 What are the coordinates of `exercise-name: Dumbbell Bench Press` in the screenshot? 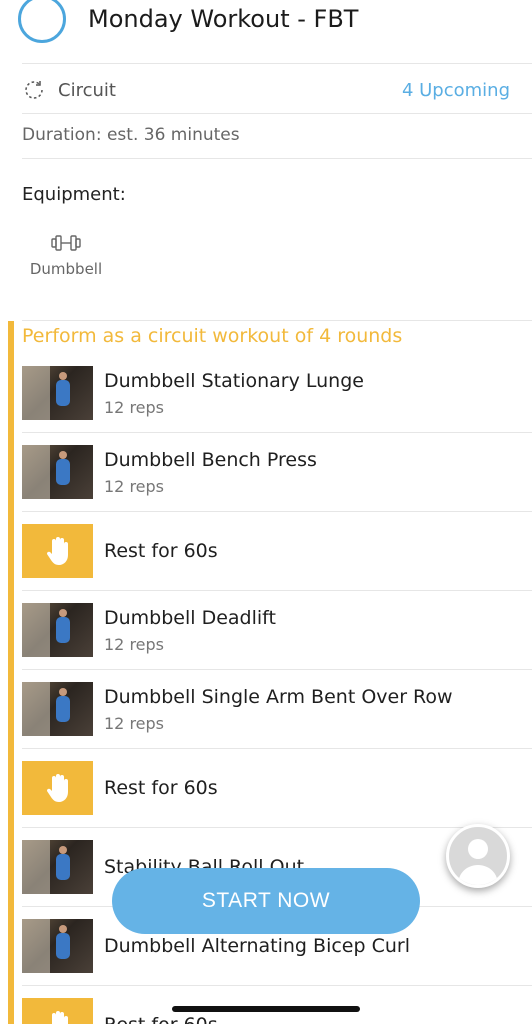 It's located at (210, 459).